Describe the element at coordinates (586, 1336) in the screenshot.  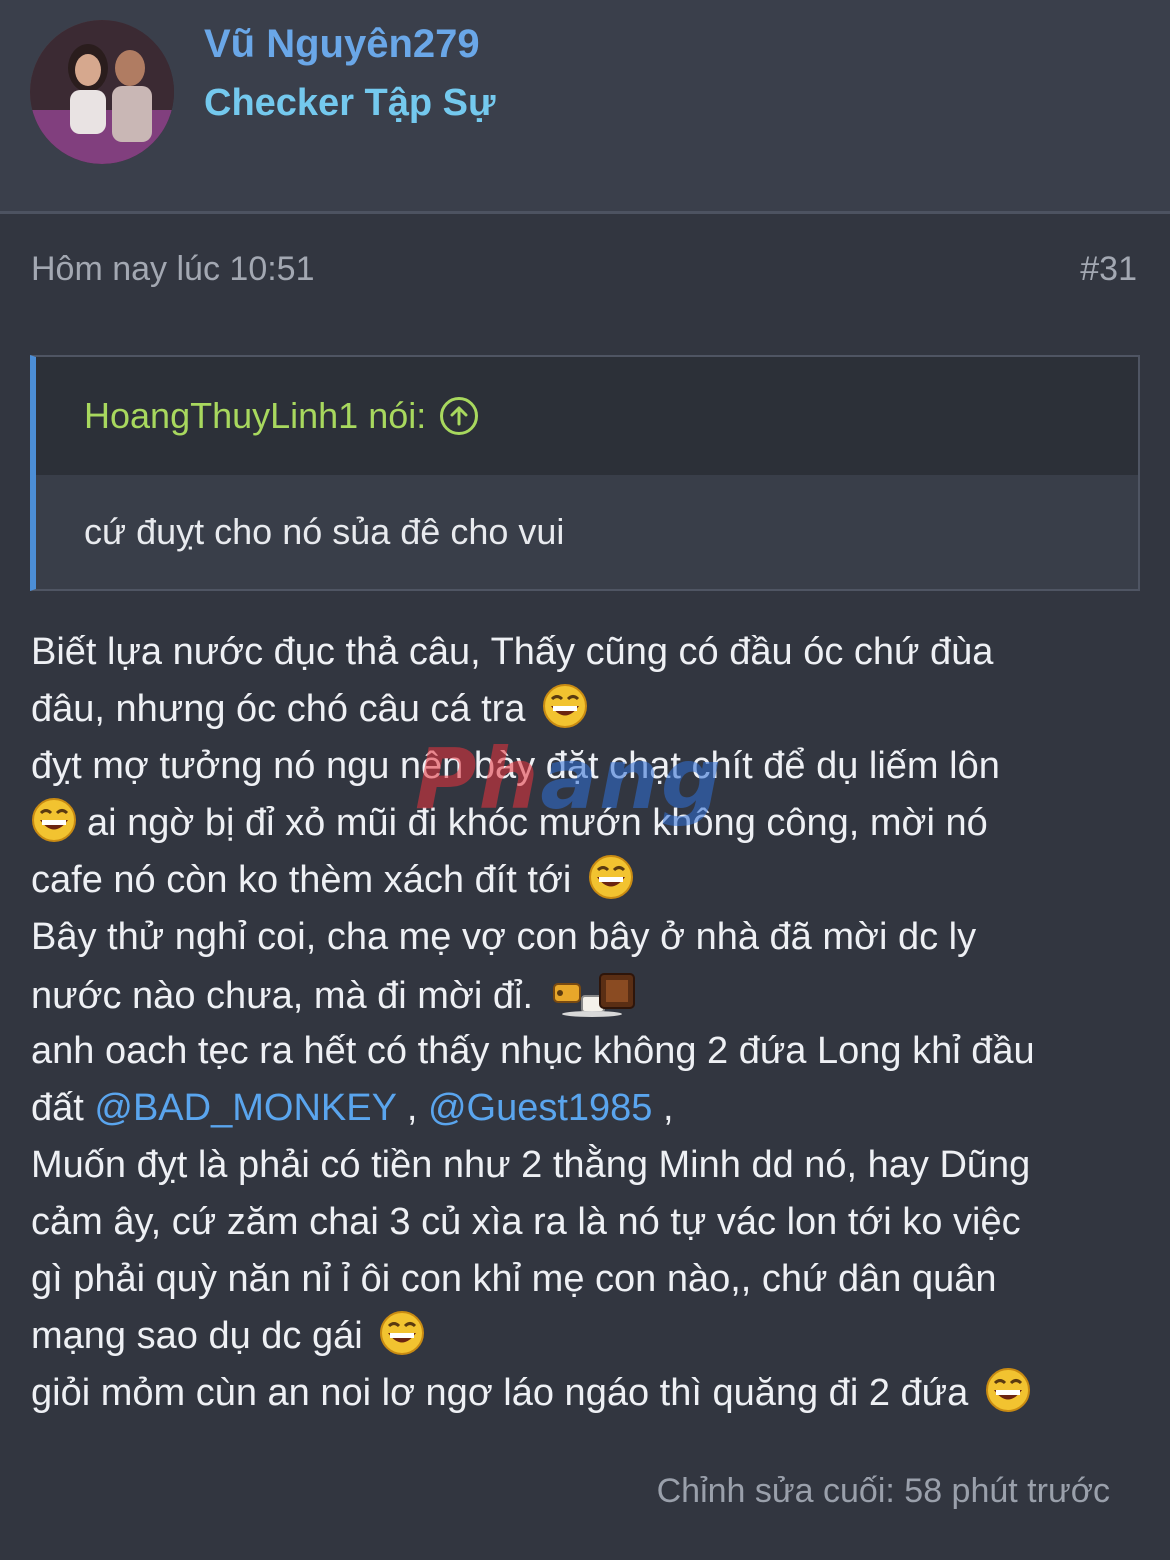
I see `post-line: mạng sao dụ dc gái` at that location.